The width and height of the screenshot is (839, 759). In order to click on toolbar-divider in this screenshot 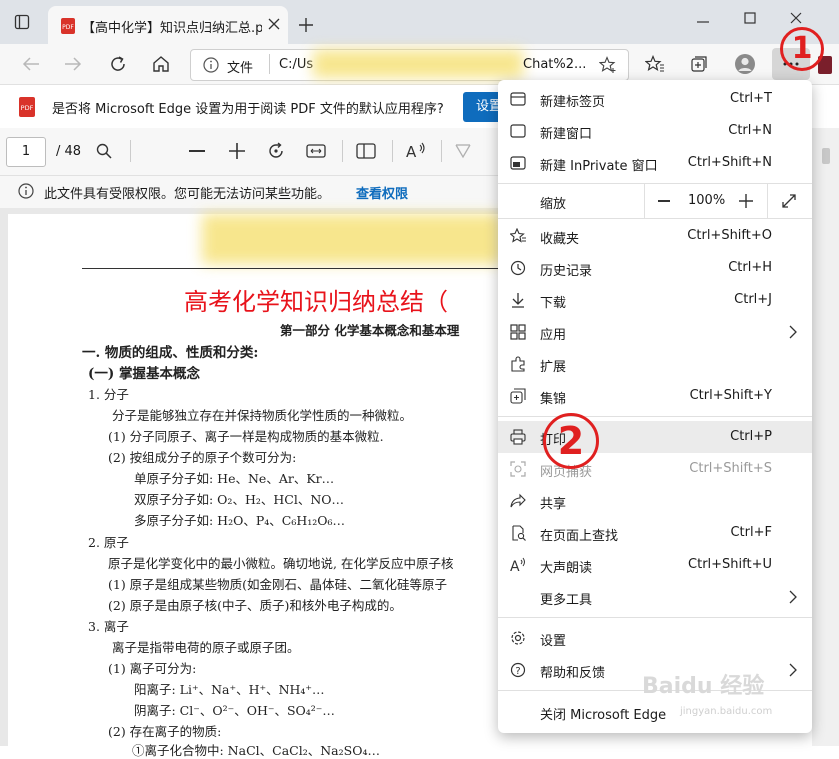, I will do `click(342, 151)`.